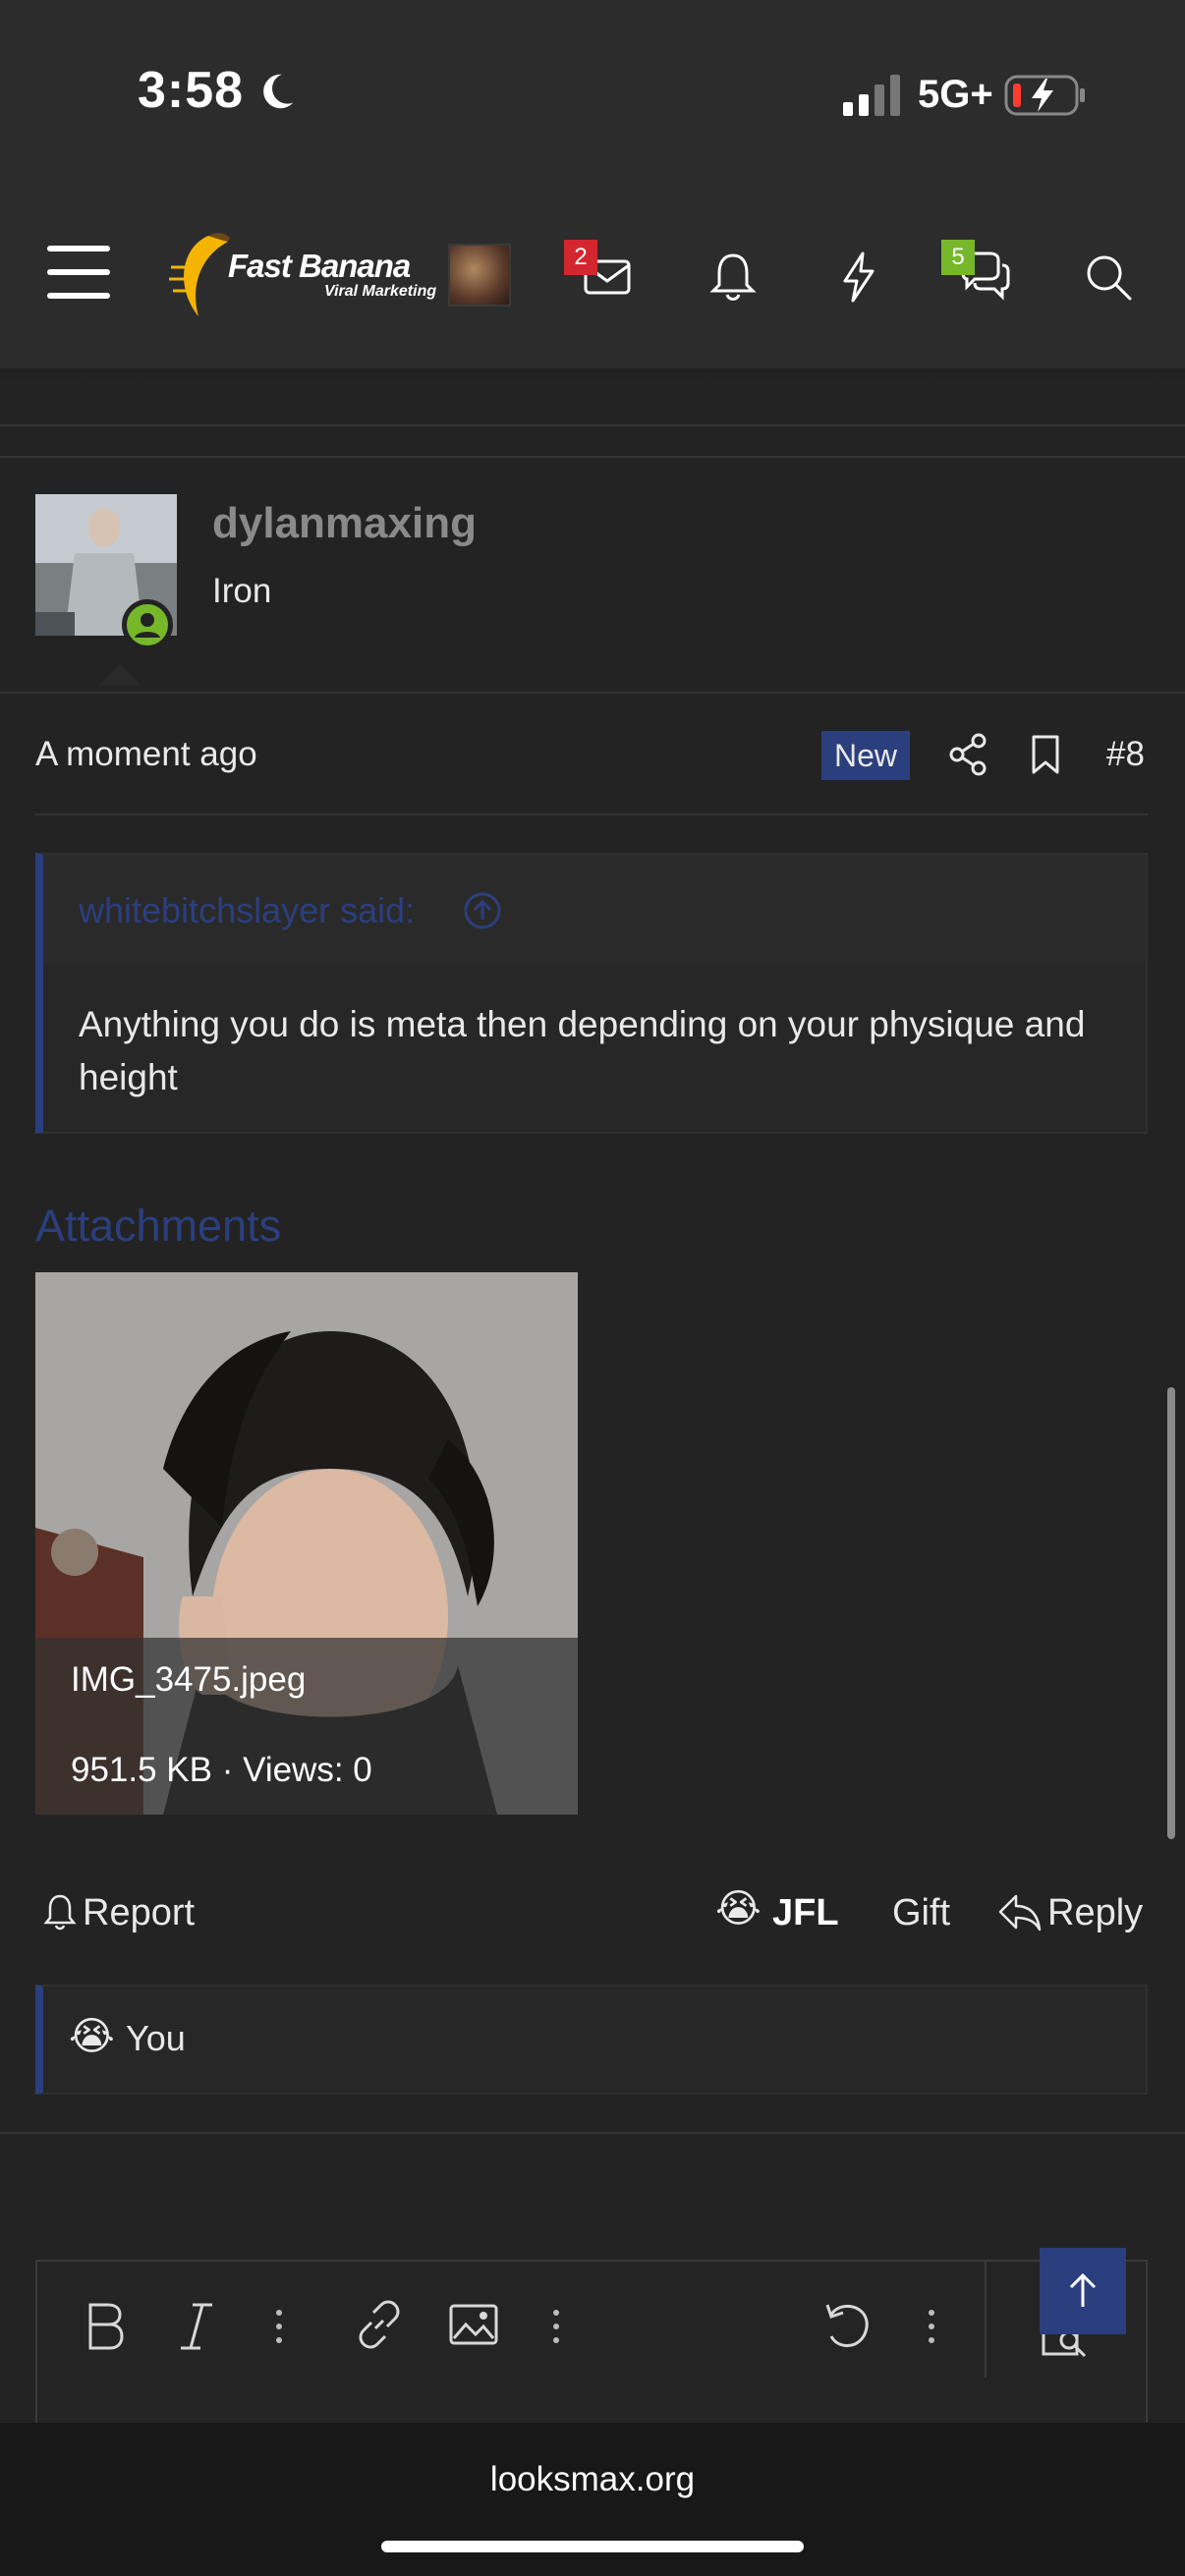 The image size is (1185, 2576). I want to click on scroll-to-top-button, so click(1083, 2291).